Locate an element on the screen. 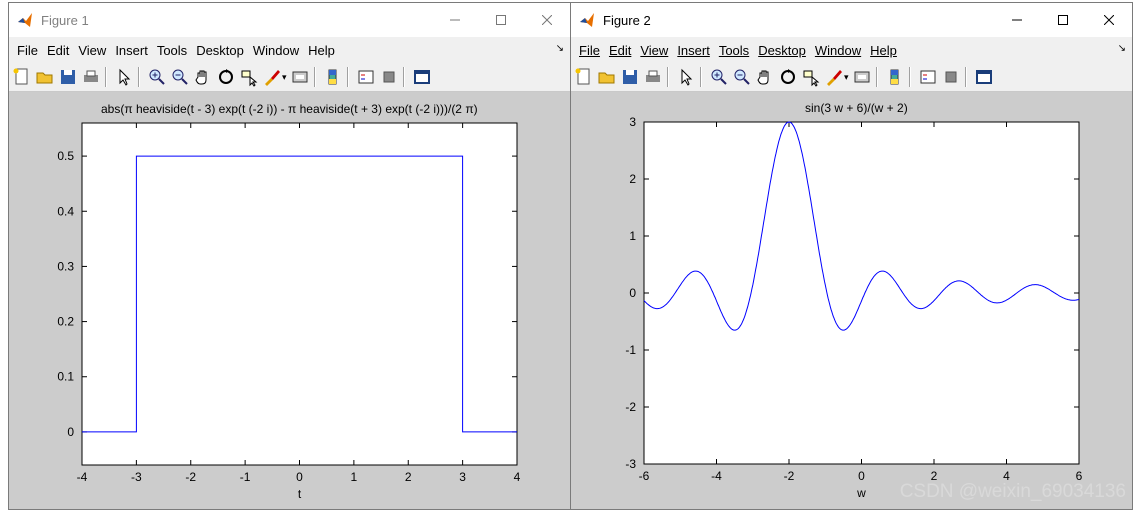  x-tick-label: -6 is located at coordinates (644, 476).